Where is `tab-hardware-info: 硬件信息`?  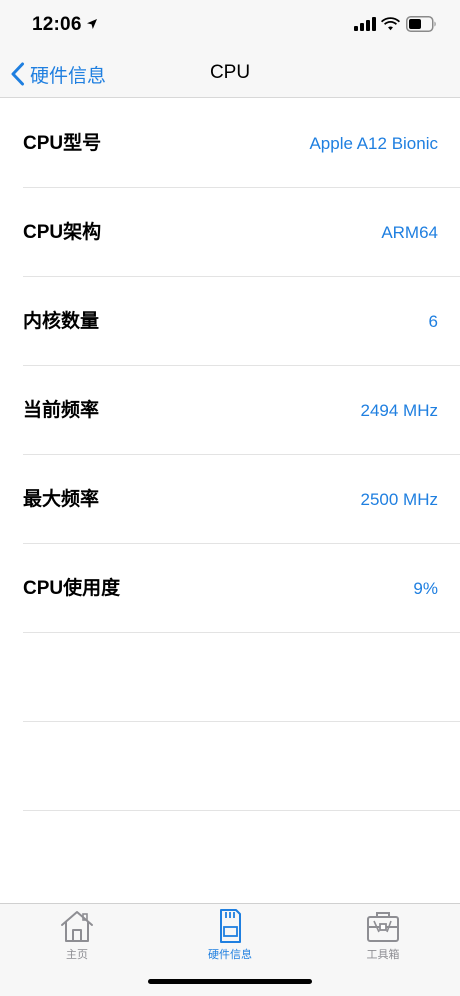 tab-hardware-info: 硬件信息 is located at coordinates (230, 936).